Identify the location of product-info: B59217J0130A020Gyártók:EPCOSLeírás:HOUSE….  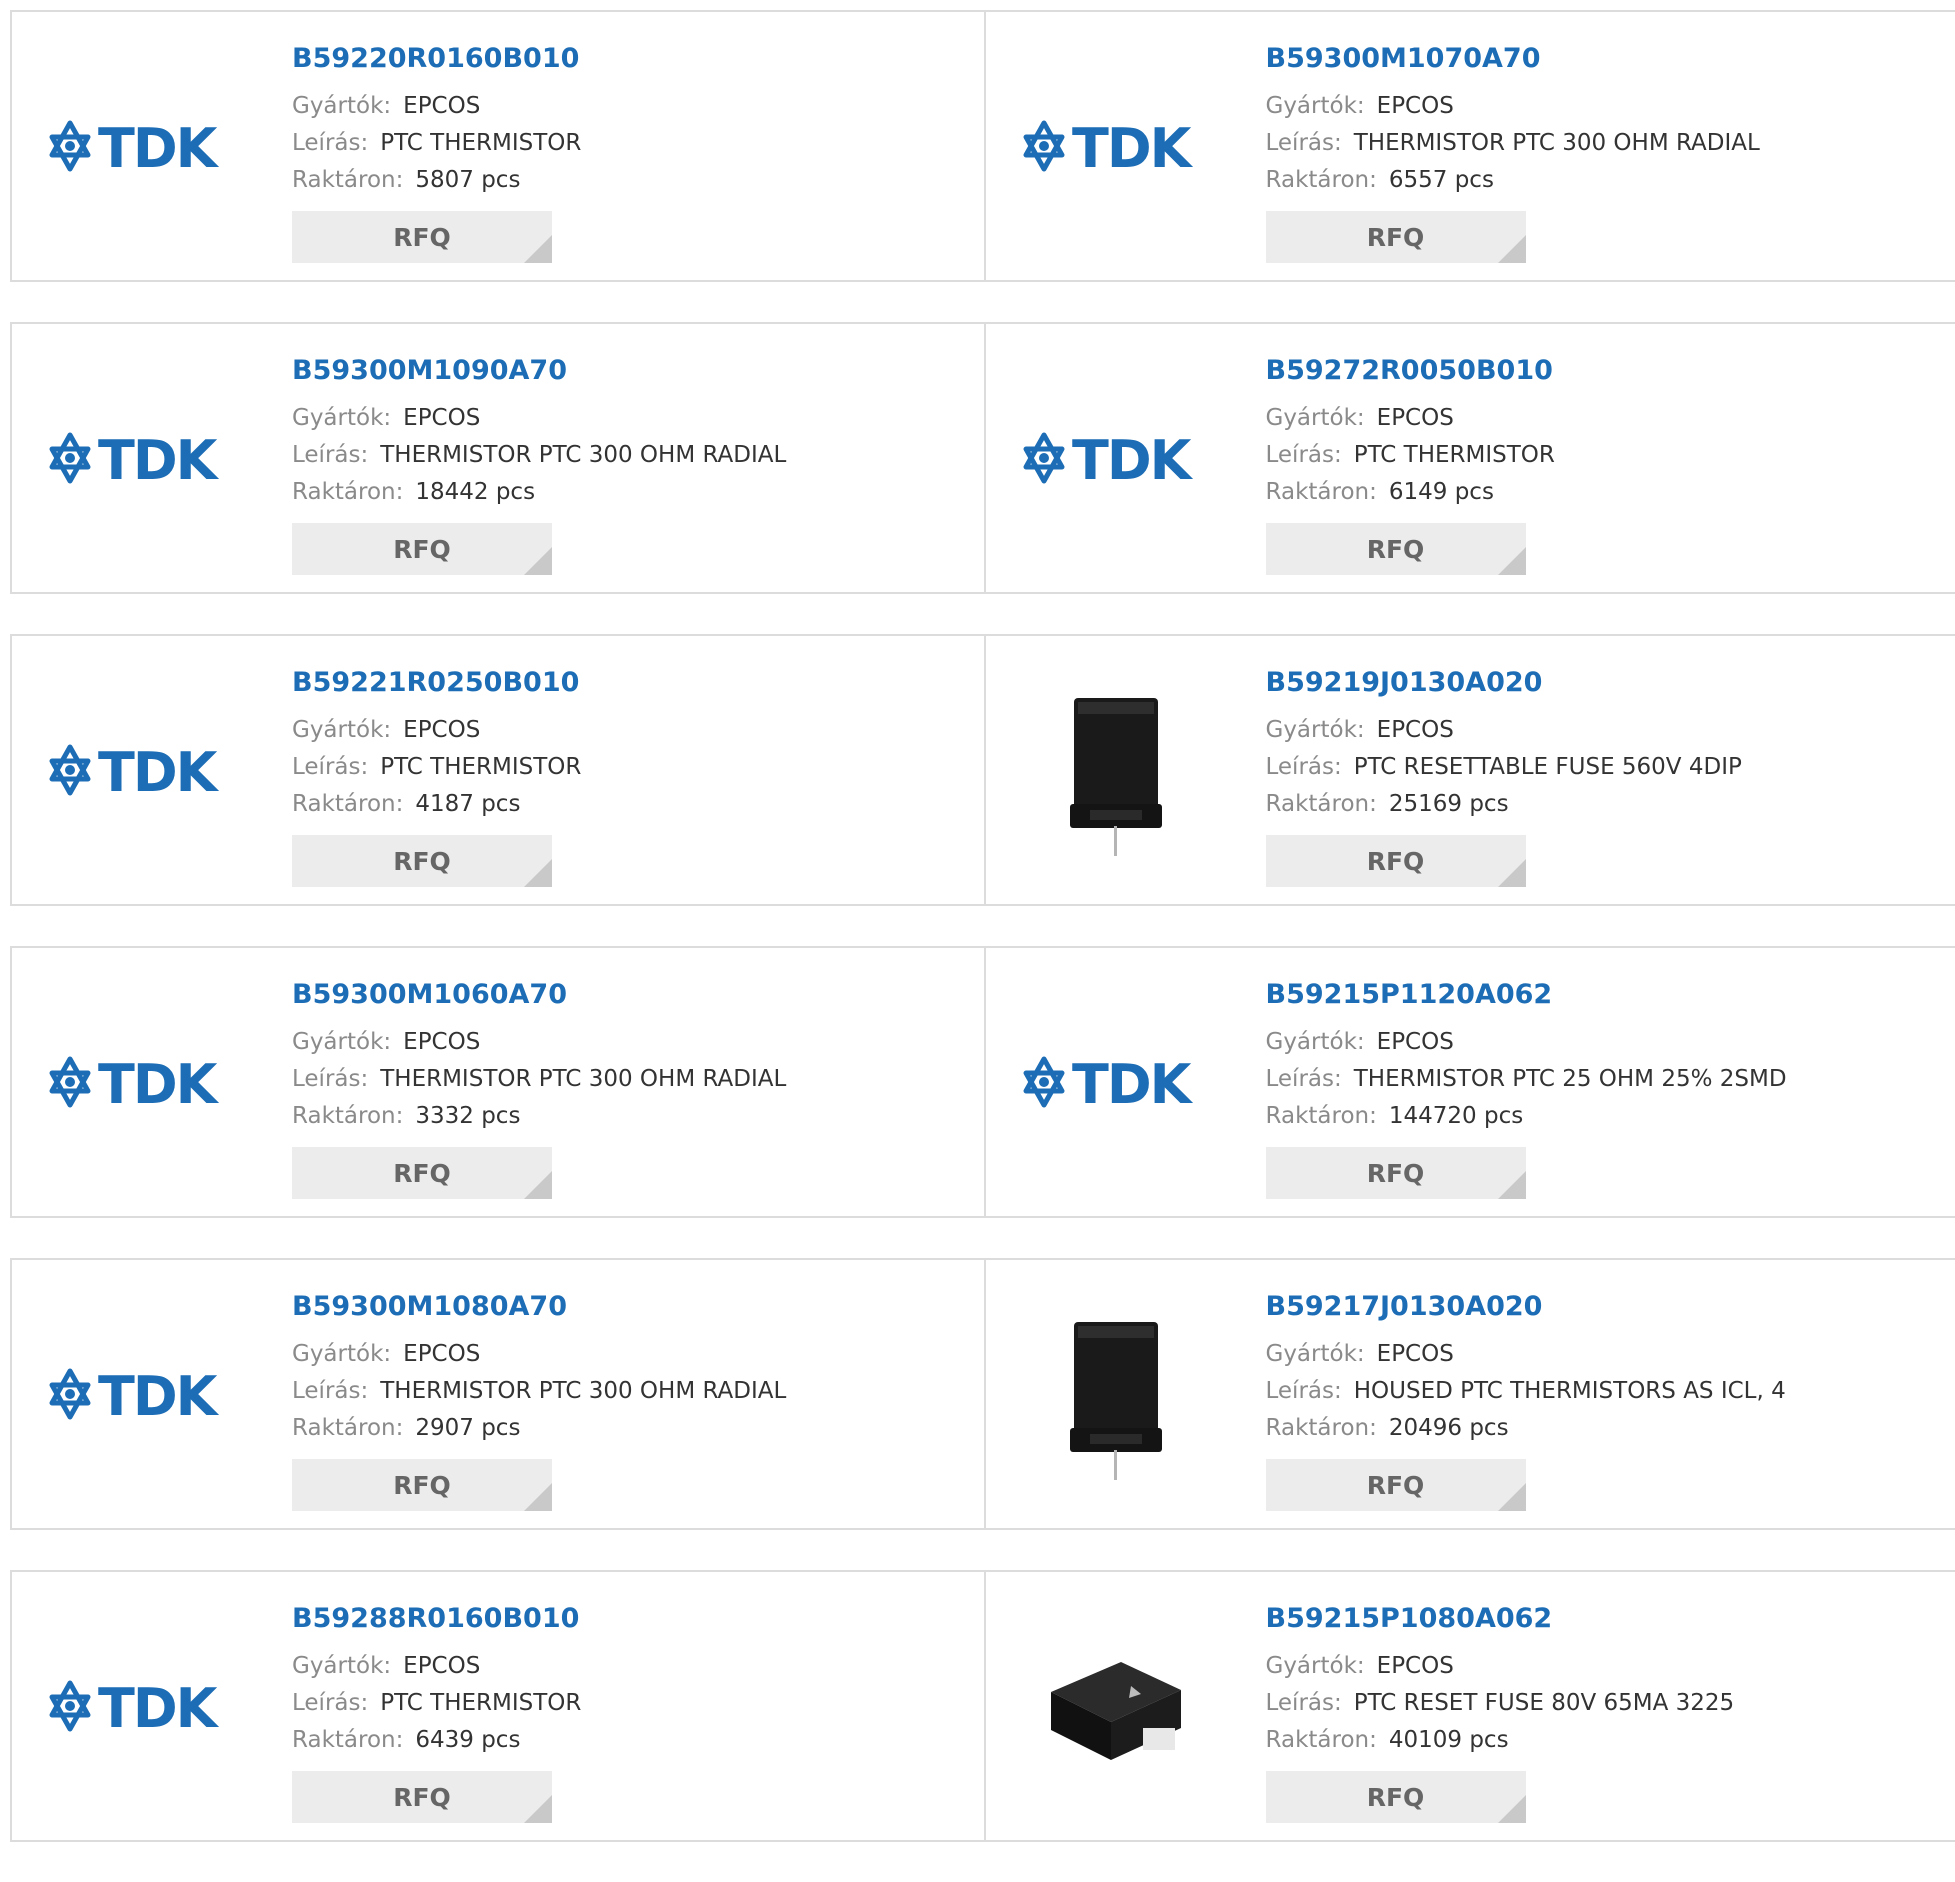
(1526, 1400).